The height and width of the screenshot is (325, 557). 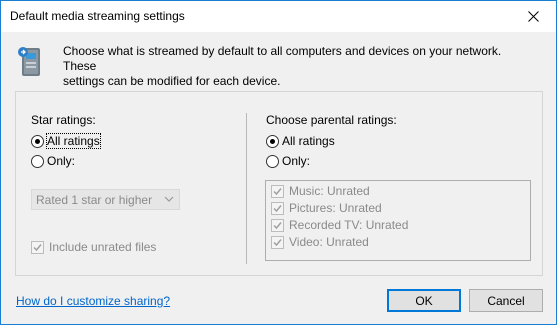 I want to click on music-rating-label: Music: Unrated, so click(x=329, y=191).